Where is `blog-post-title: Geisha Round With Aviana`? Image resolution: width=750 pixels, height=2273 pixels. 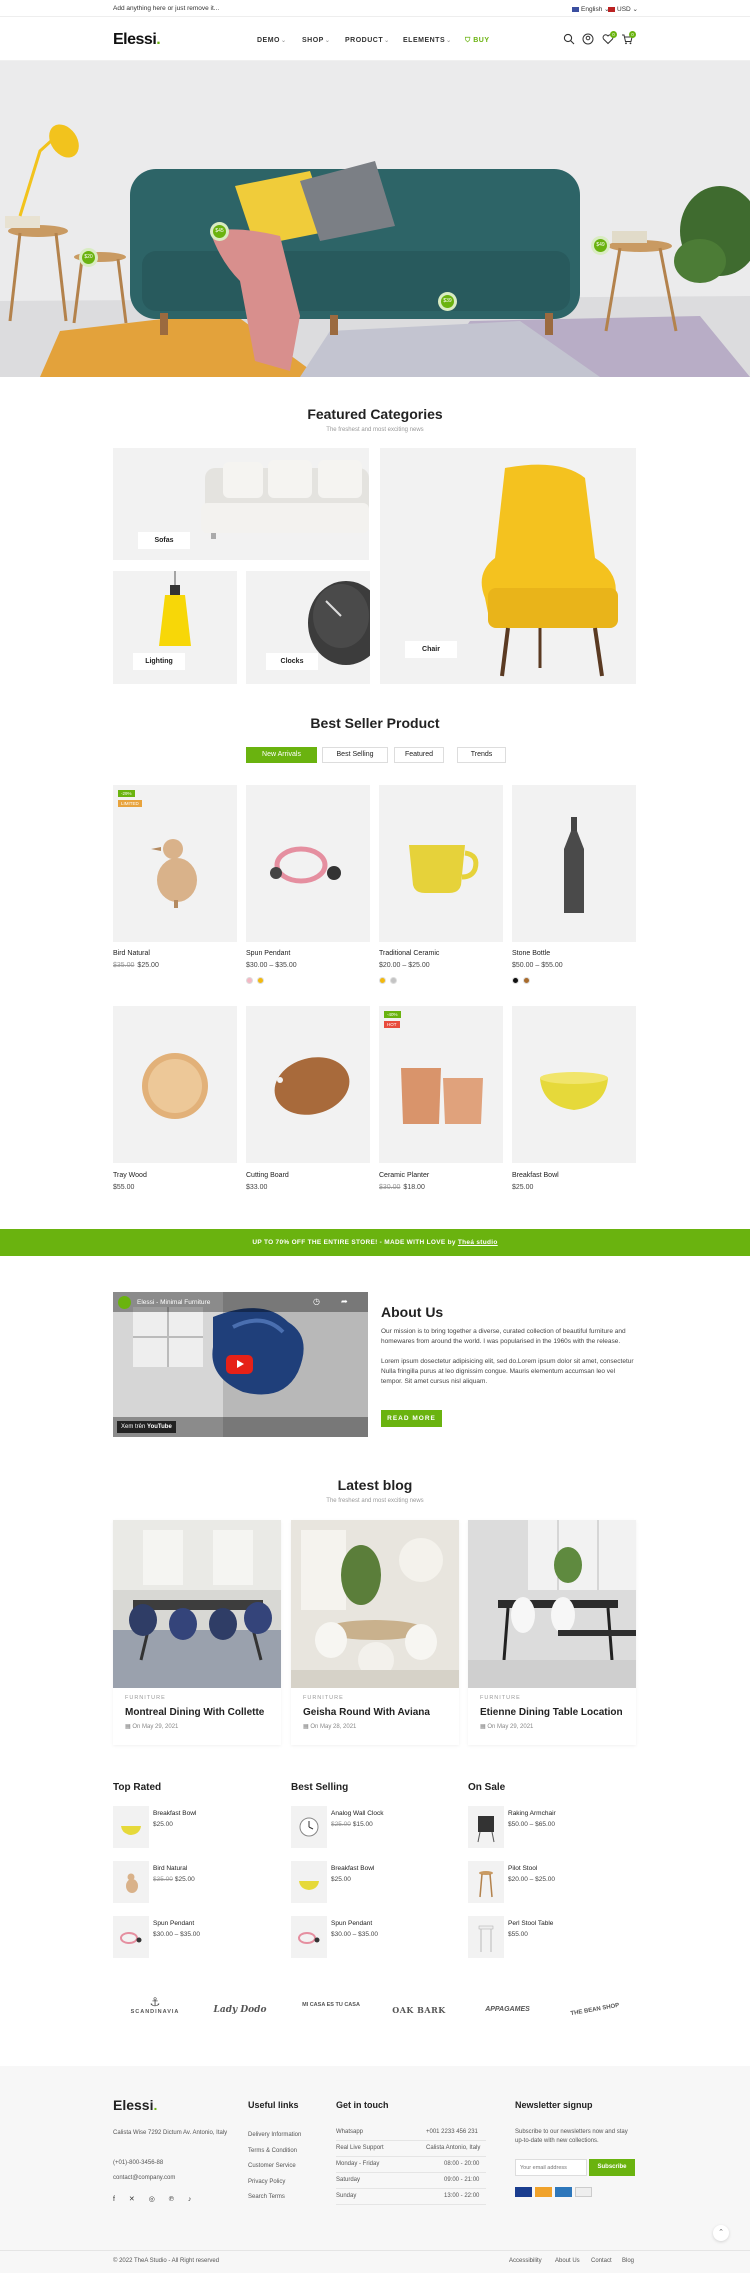 blog-post-title: Geisha Round With Aviana is located at coordinates (366, 1712).